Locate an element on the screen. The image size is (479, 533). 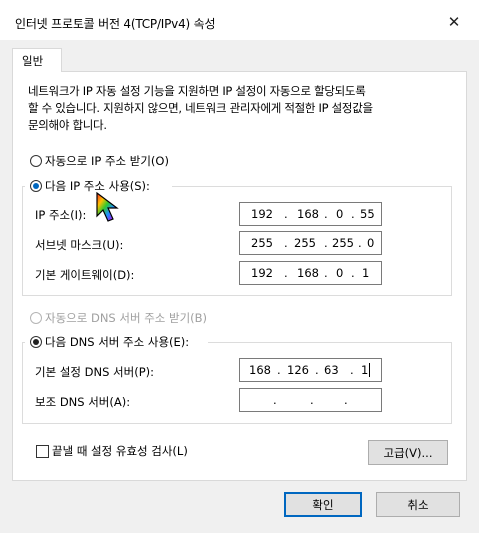
octet-2: 126 is located at coordinates (298, 370).